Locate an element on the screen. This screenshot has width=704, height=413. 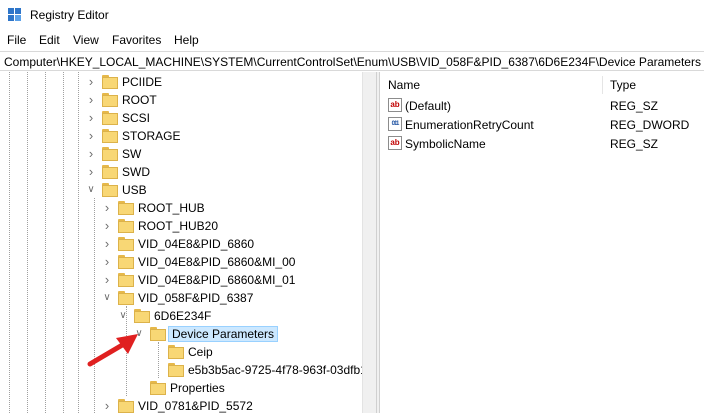
menu-edit: Edit is located at coordinates (49, 40).